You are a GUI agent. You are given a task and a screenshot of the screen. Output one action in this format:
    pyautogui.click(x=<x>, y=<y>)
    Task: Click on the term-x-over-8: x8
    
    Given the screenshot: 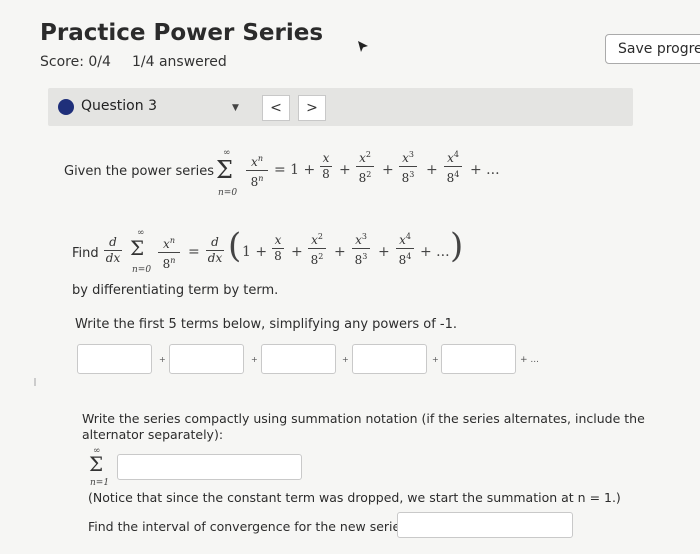 What is the action you would take?
    pyautogui.click(x=326, y=166)
    